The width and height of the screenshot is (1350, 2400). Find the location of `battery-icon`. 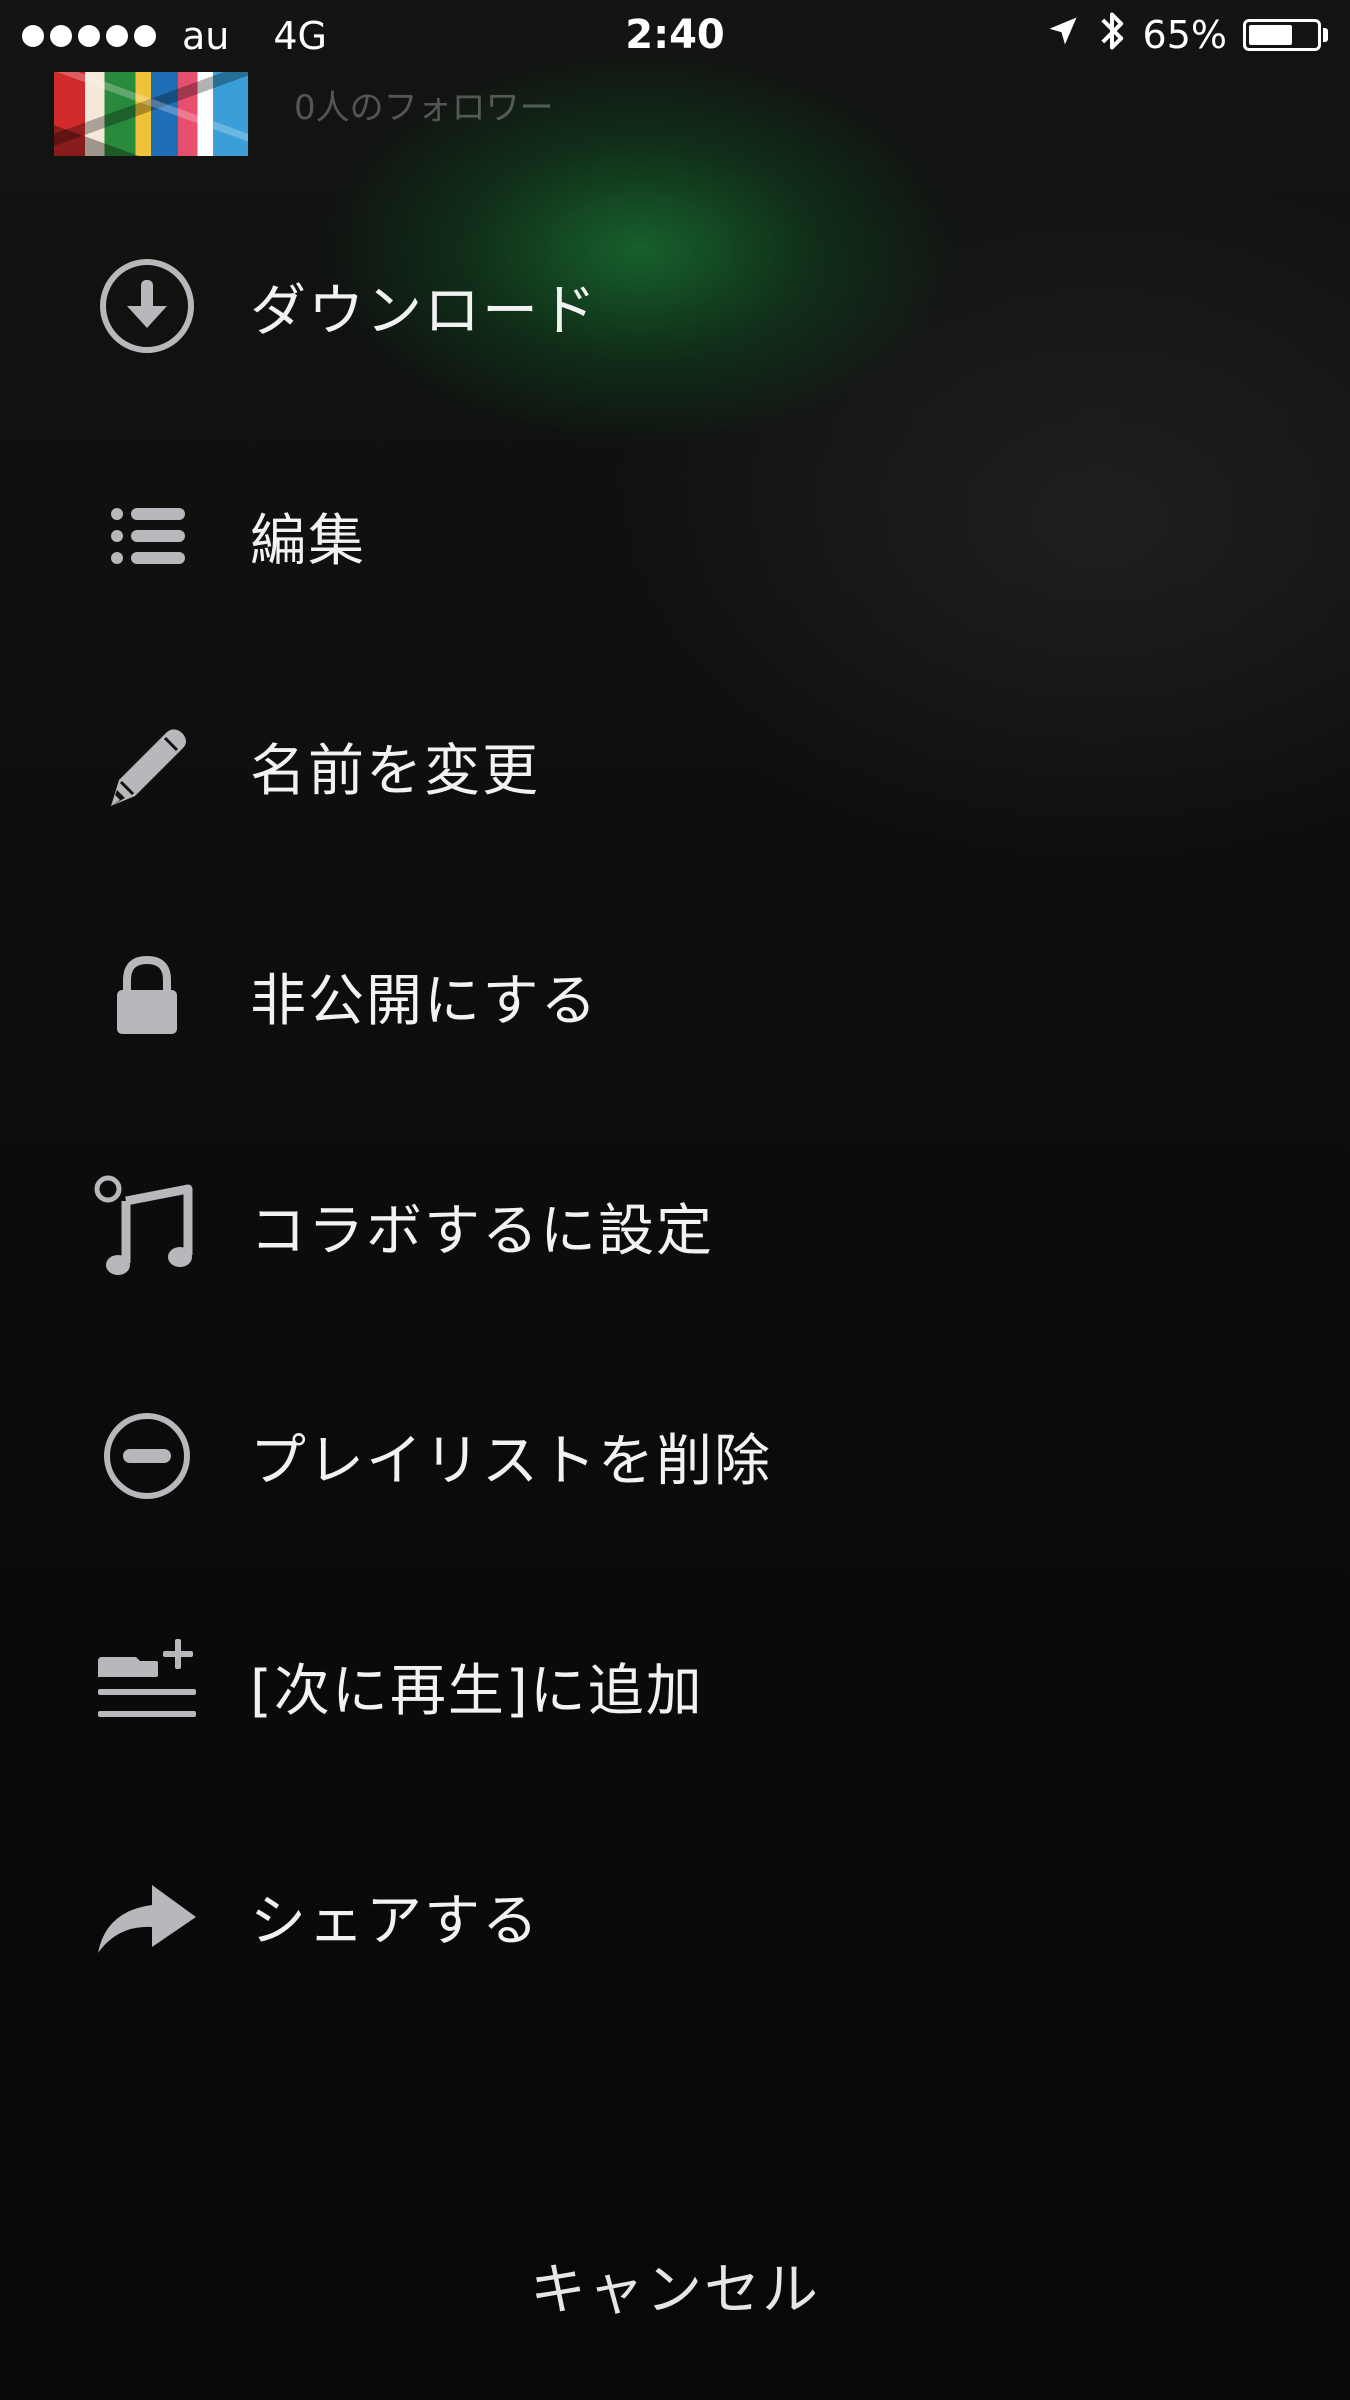

battery-icon is located at coordinates (1282, 35).